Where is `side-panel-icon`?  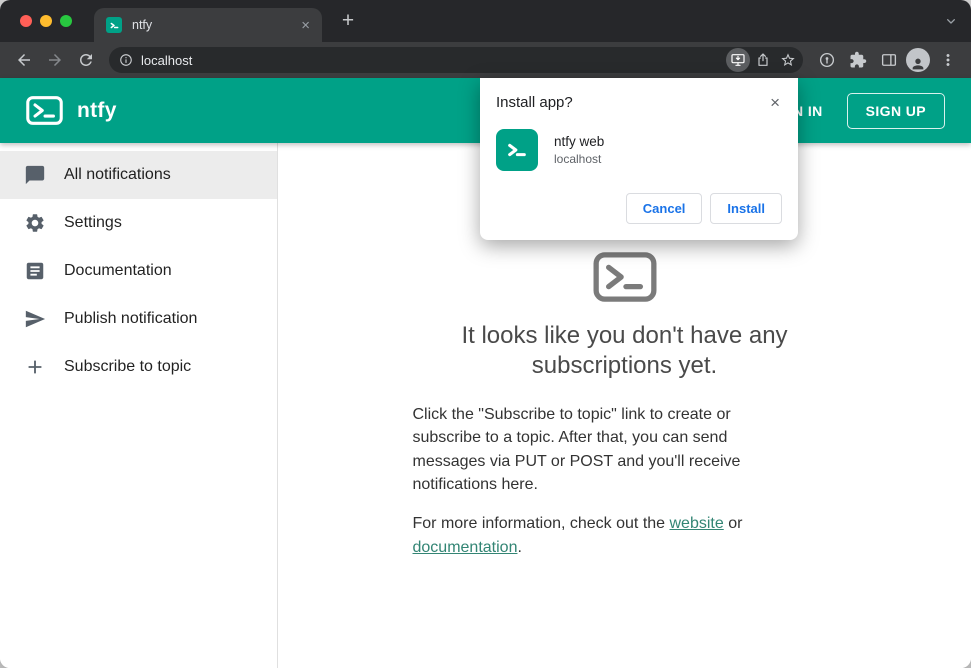 side-panel-icon is located at coordinates (888, 60).